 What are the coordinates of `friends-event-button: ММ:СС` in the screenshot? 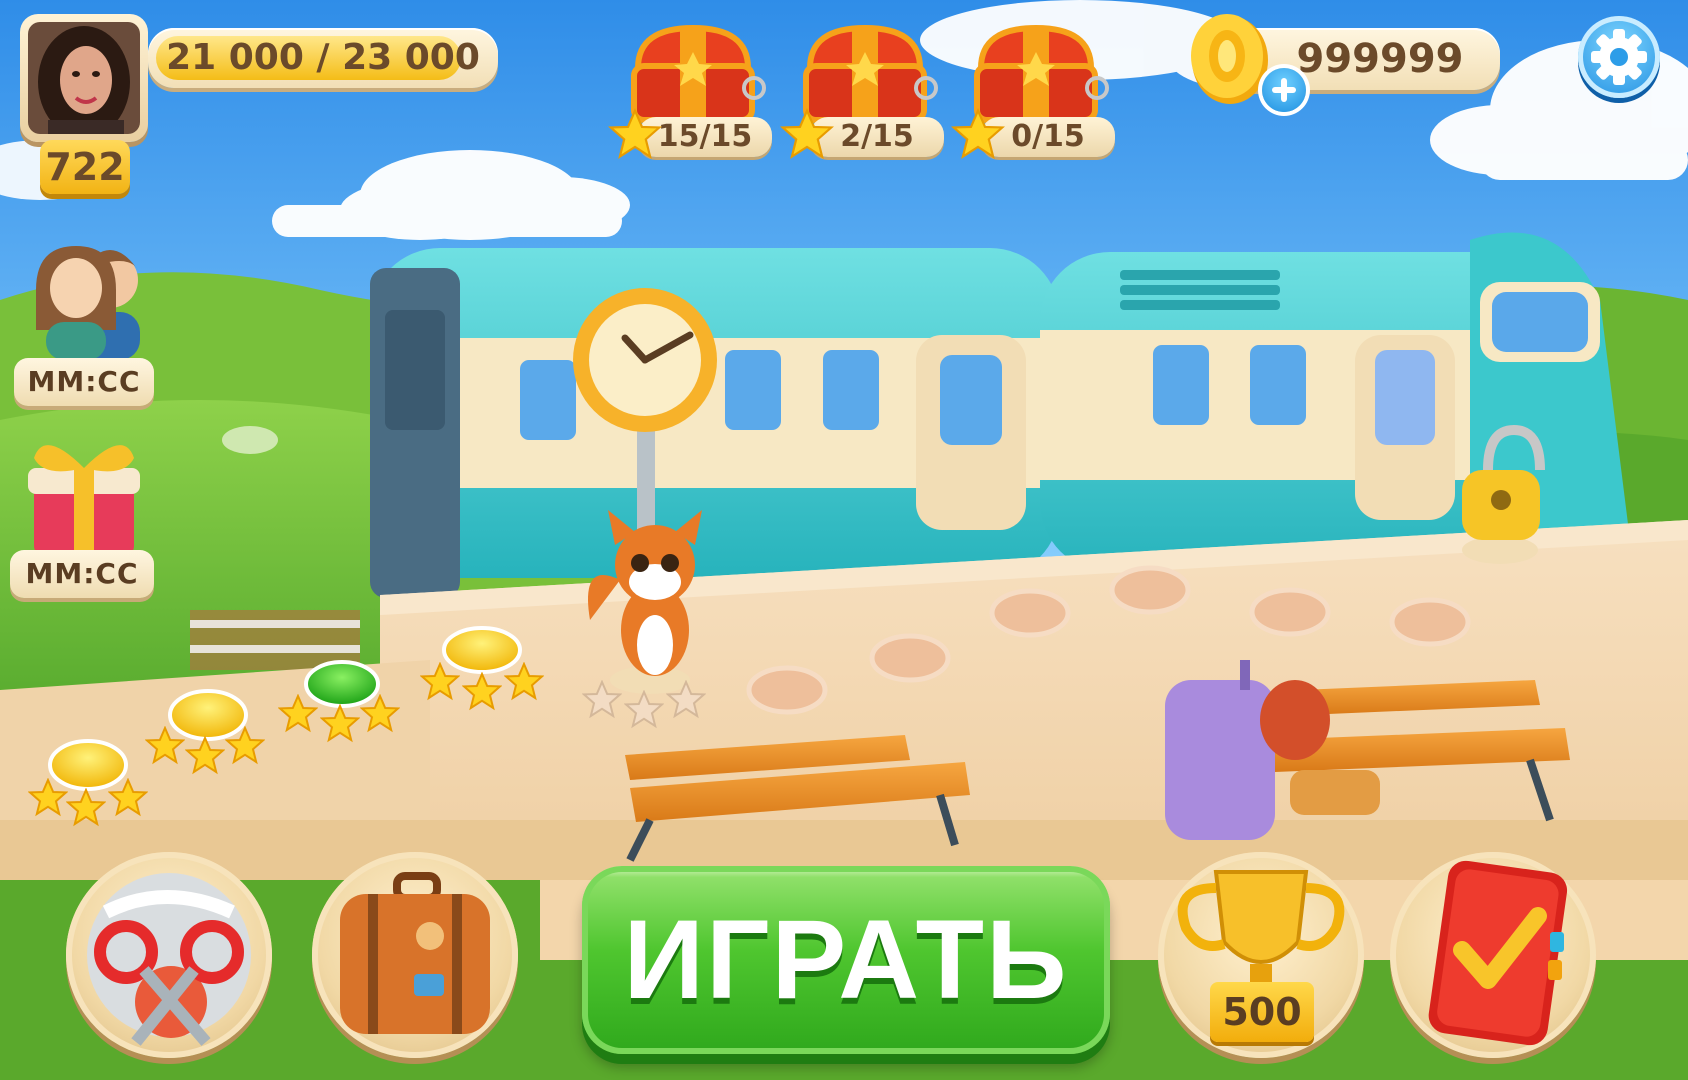 It's located at (84, 325).